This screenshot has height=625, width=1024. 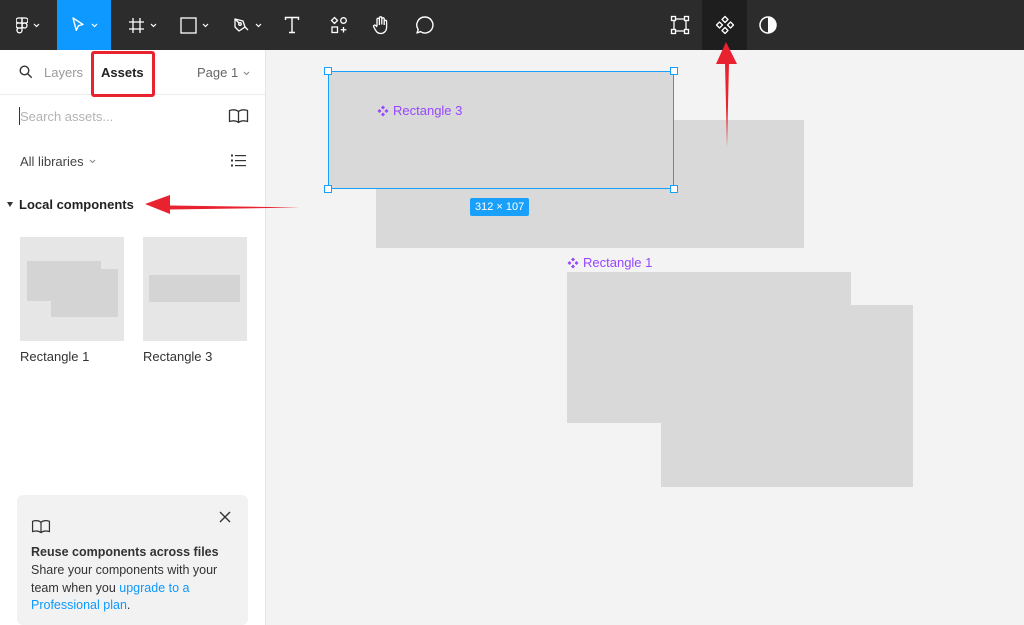 What do you see at coordinates (726, 94) in the screenshot?
I see `arrow-to-component-button` at bounding box center [726, 94].